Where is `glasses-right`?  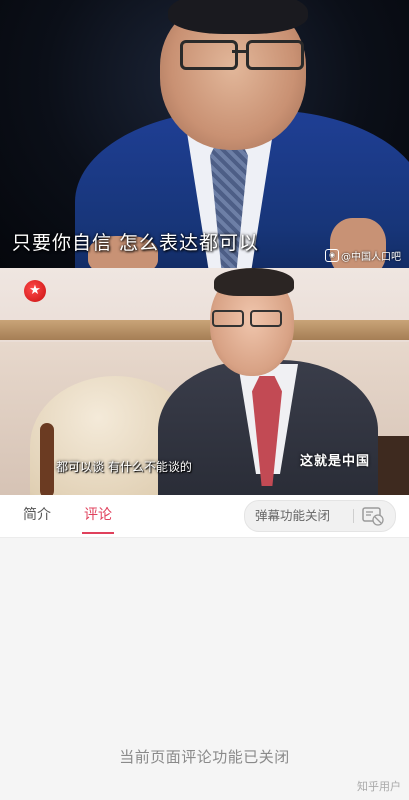 glasses-right is located at coordinates (275, 55).